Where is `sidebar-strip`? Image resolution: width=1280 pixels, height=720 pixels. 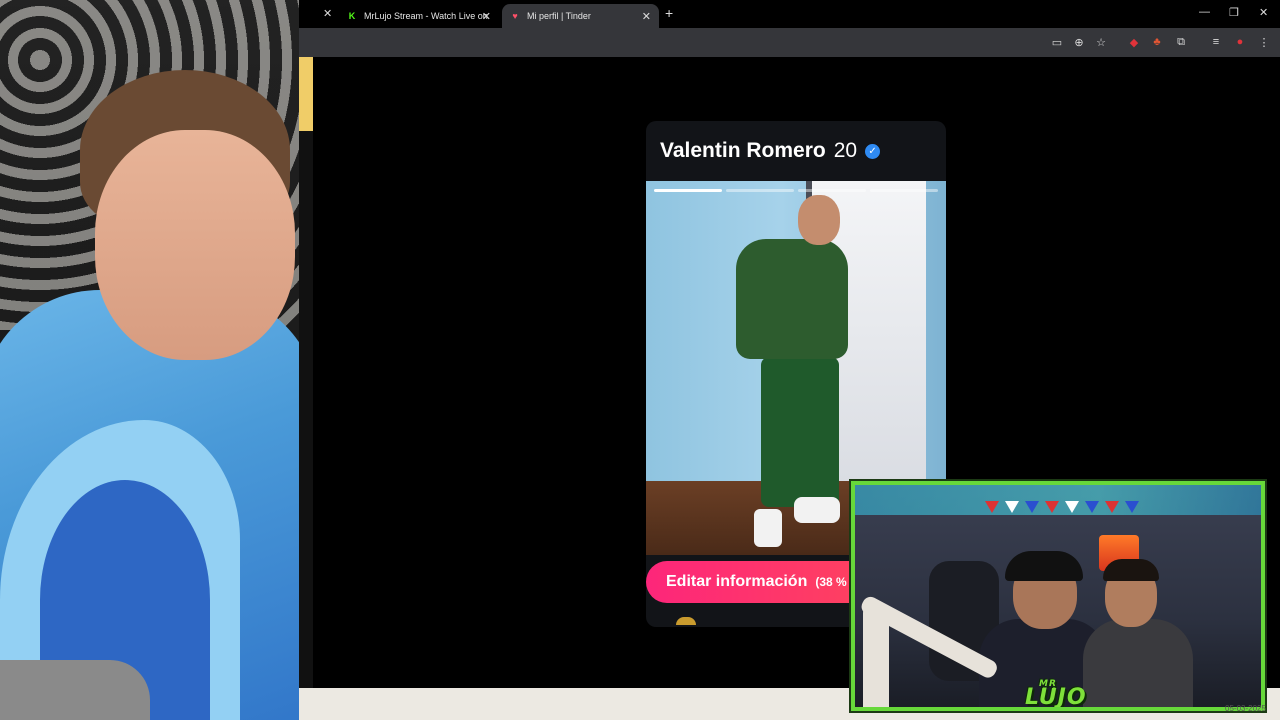 sidebar-strip is located at coordinates (306, 372).